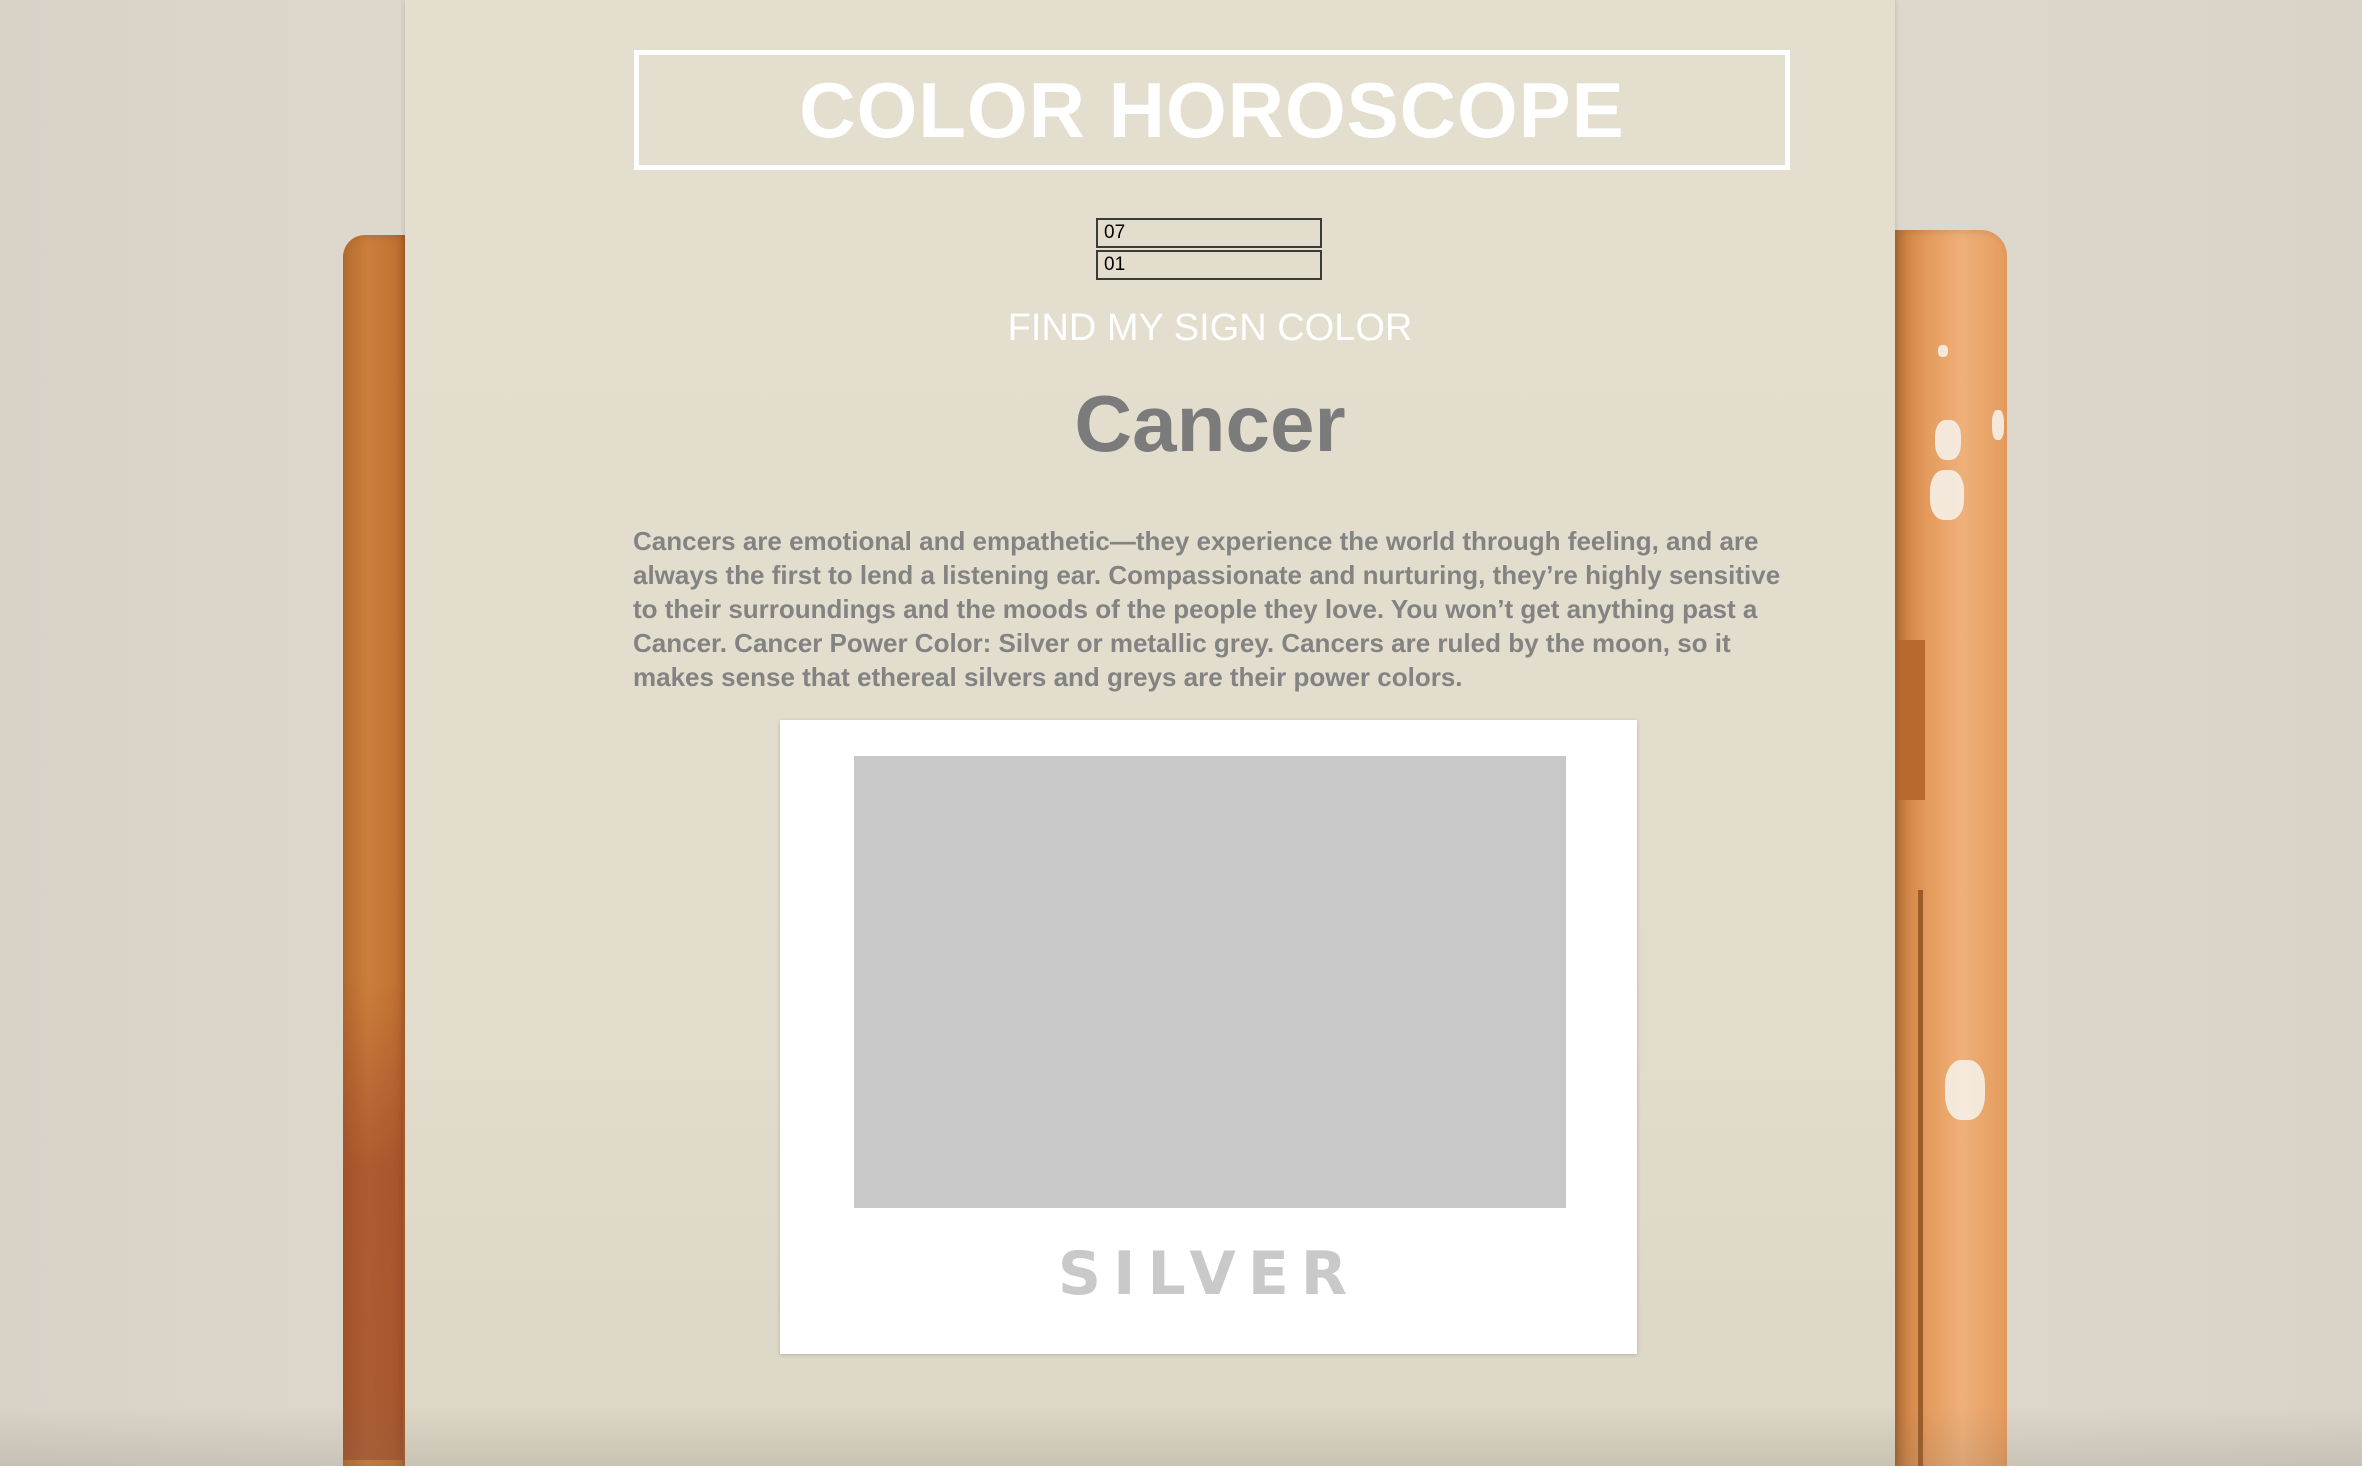 This screenshot has width=2362, height=1466. Describe the element at coordinates (1208, 1274) in the screenshot. I see `color-swatch-label: SILVER` at that location.